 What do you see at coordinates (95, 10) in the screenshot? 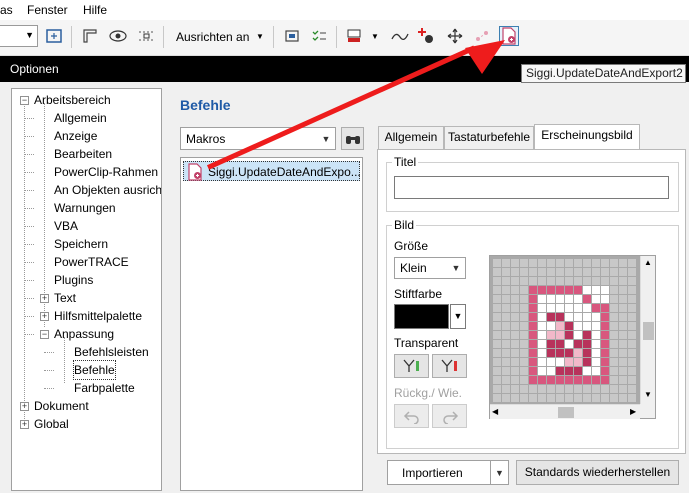
I see `menu-item-hilfe: Hilfe` at bounding box center [95, 10].